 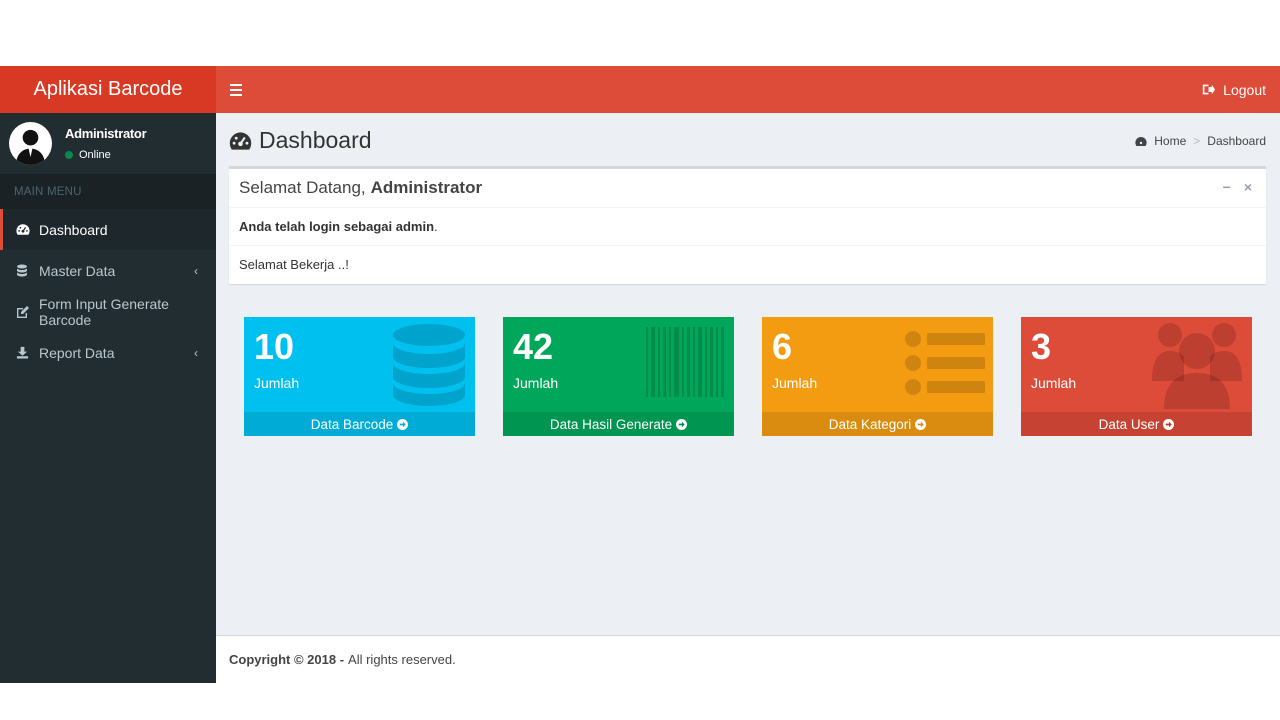 What do you see at coordinates (870, 424) in the screenshot?
I see `stat-footer-label: Data Kategori` at bounding box center [870, 424].